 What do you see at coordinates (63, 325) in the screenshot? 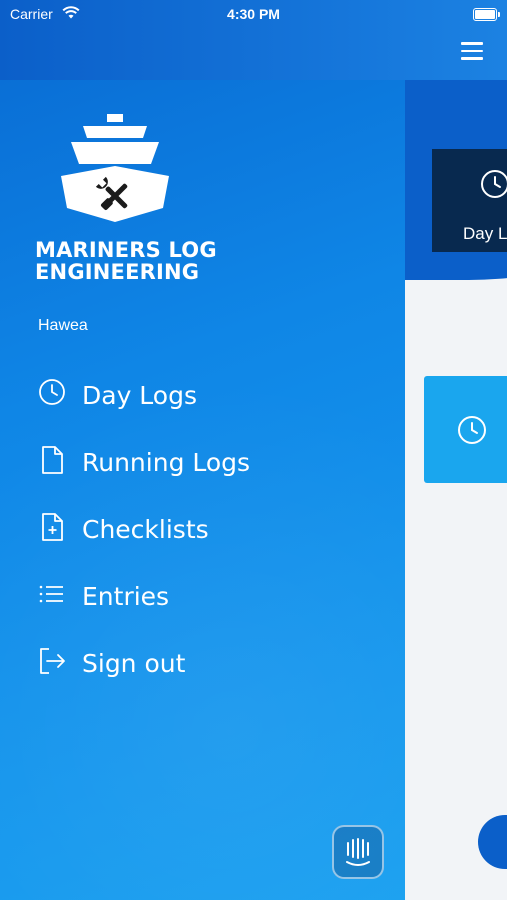
I see `vessel-name: Hawea` at bounding box center [63, 325].